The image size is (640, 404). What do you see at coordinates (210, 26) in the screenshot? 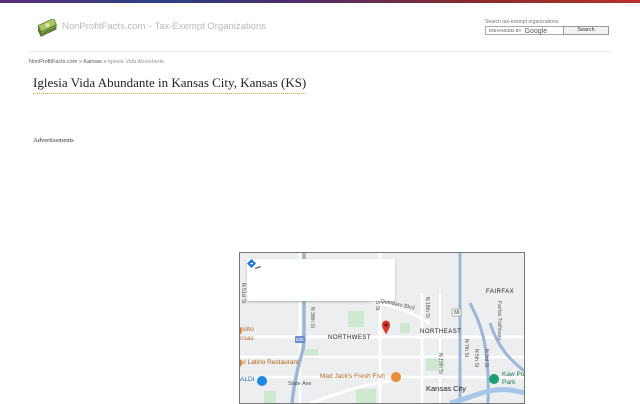
I see `site-tagline: Tax-Exempt Organizations` at bounding box center [210, 26].